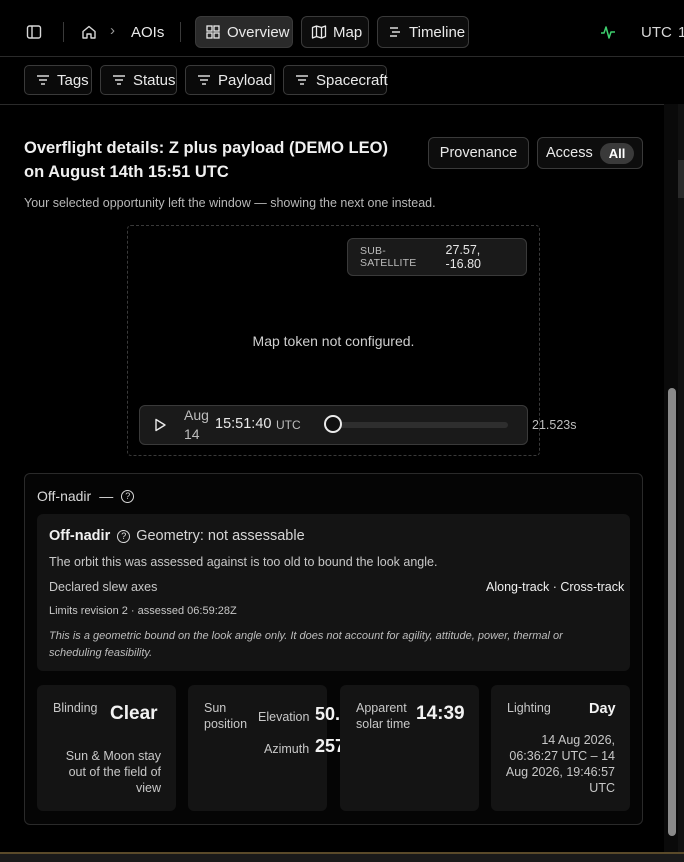 This screenshot has height=862, width=684. What do you see at coordinates (220, 536) in the screenshot?
I see `geometry-status: Geometry: not assessable` at bounding box center [220, 536].